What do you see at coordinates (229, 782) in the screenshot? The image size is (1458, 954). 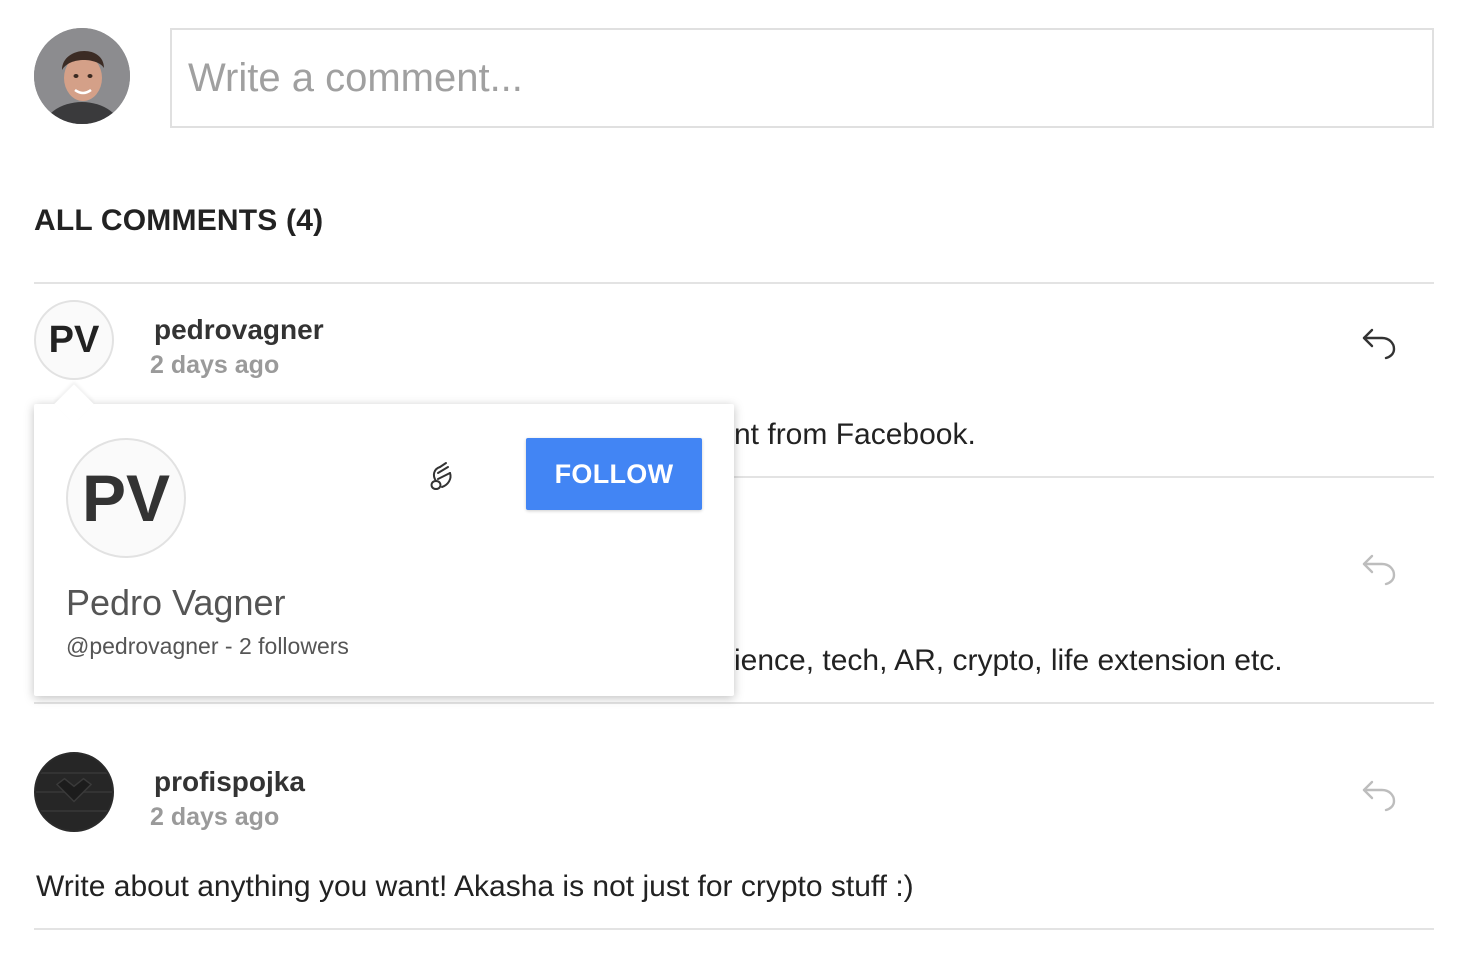 I see `comment-author-name: profispojka` at bounding box center [229, 782].